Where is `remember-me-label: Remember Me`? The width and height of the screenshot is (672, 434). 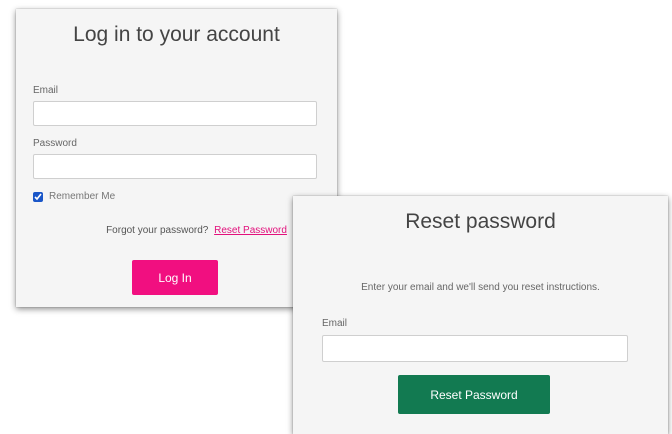
remember-me-label: Remember Me is located at coordinates (82, 196).